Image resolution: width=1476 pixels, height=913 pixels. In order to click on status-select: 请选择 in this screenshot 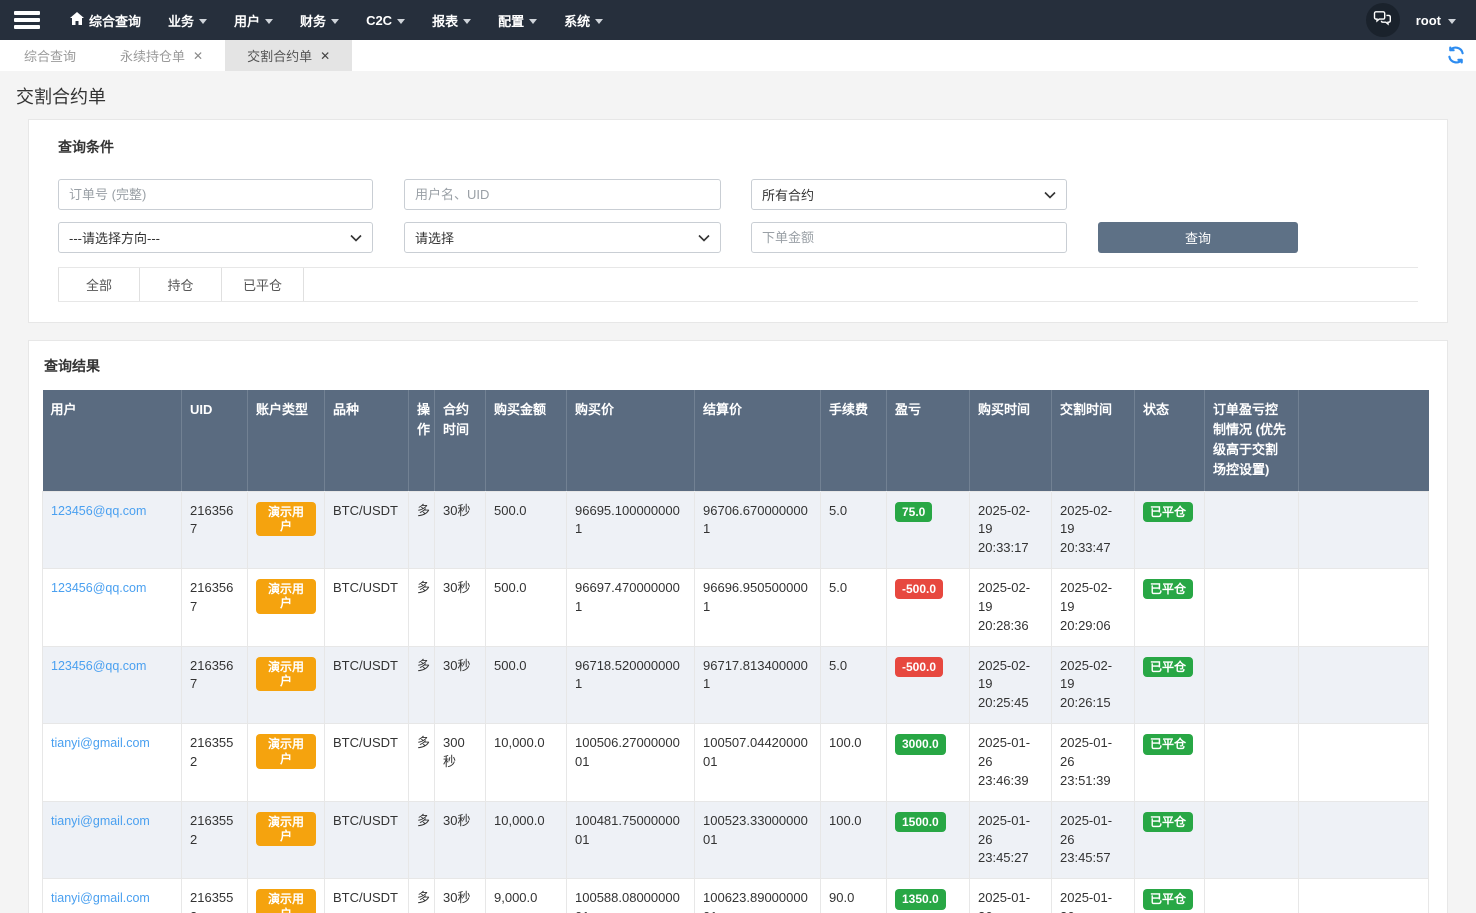, I will do `click(562, 237)`.